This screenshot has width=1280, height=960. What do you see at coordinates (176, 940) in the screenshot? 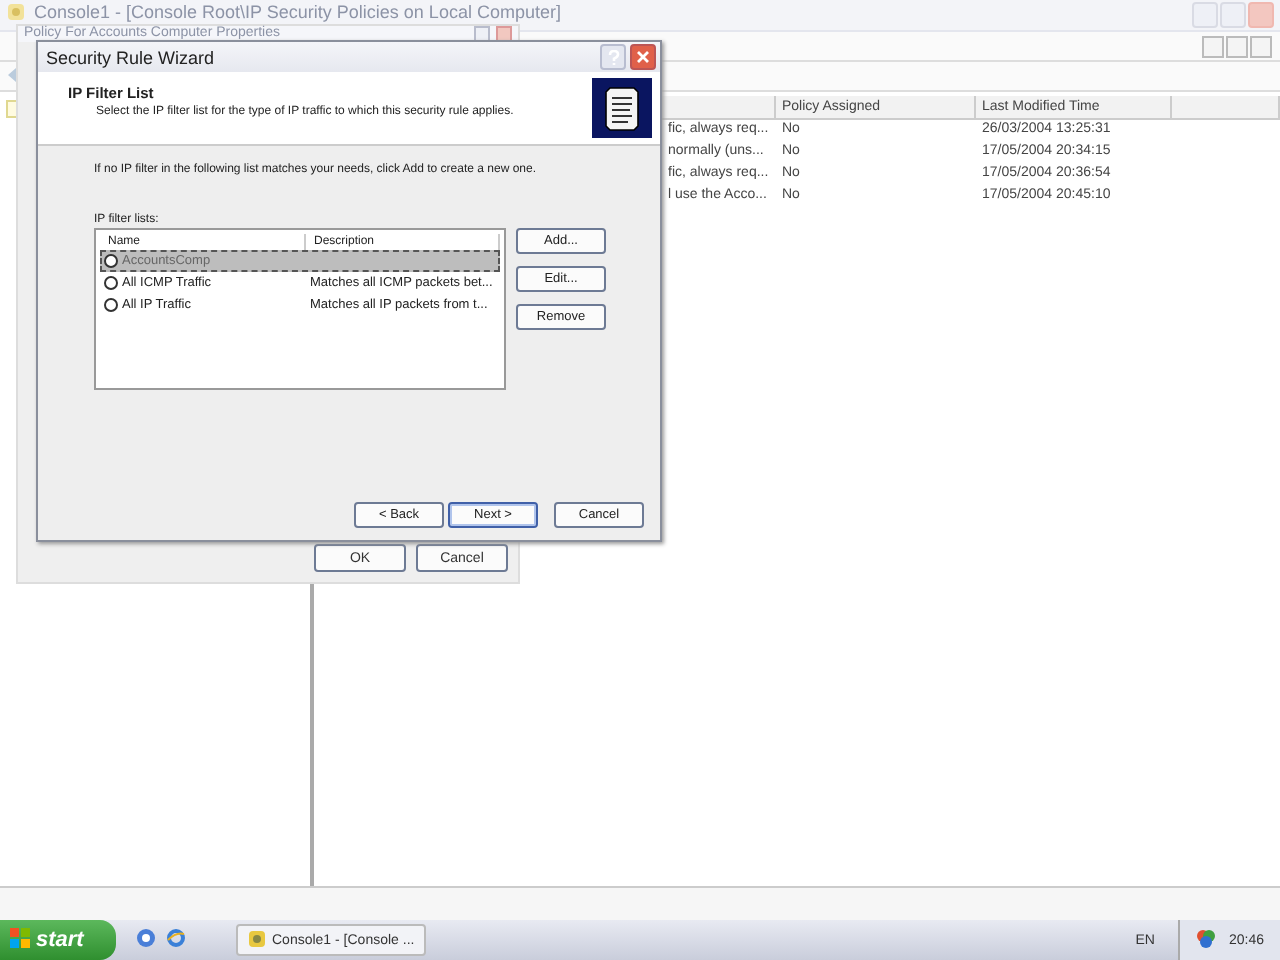
I see `browser-icon` at bounding box center [176, 940].